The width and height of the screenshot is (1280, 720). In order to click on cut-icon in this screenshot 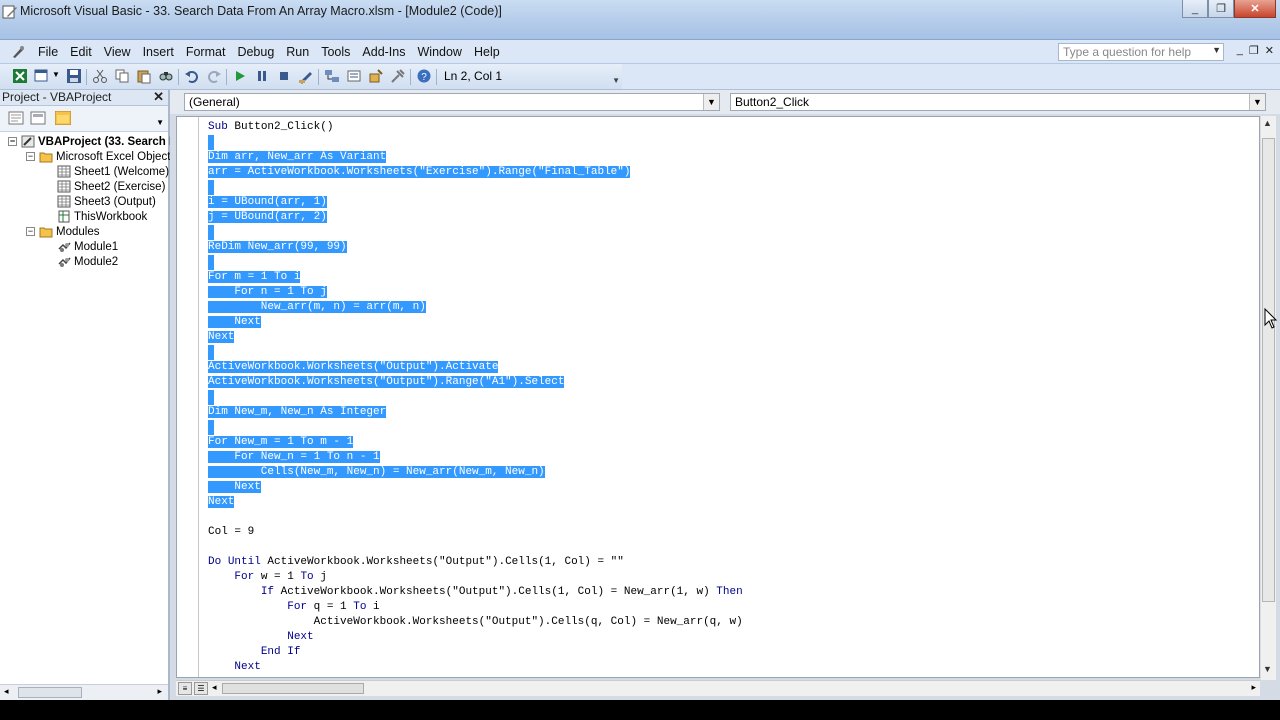, I will do `click(100, 76)`.